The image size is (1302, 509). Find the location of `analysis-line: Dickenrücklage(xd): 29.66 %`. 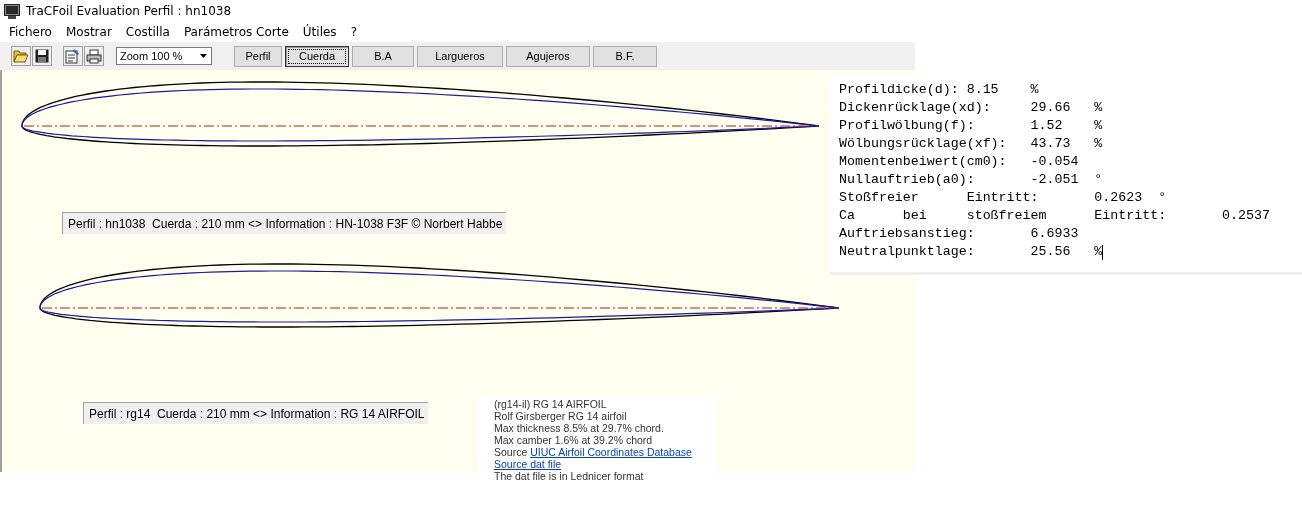

analysis-line: Dickenrücklage(xd): 29.66 % is located at coordinates (971, 108).